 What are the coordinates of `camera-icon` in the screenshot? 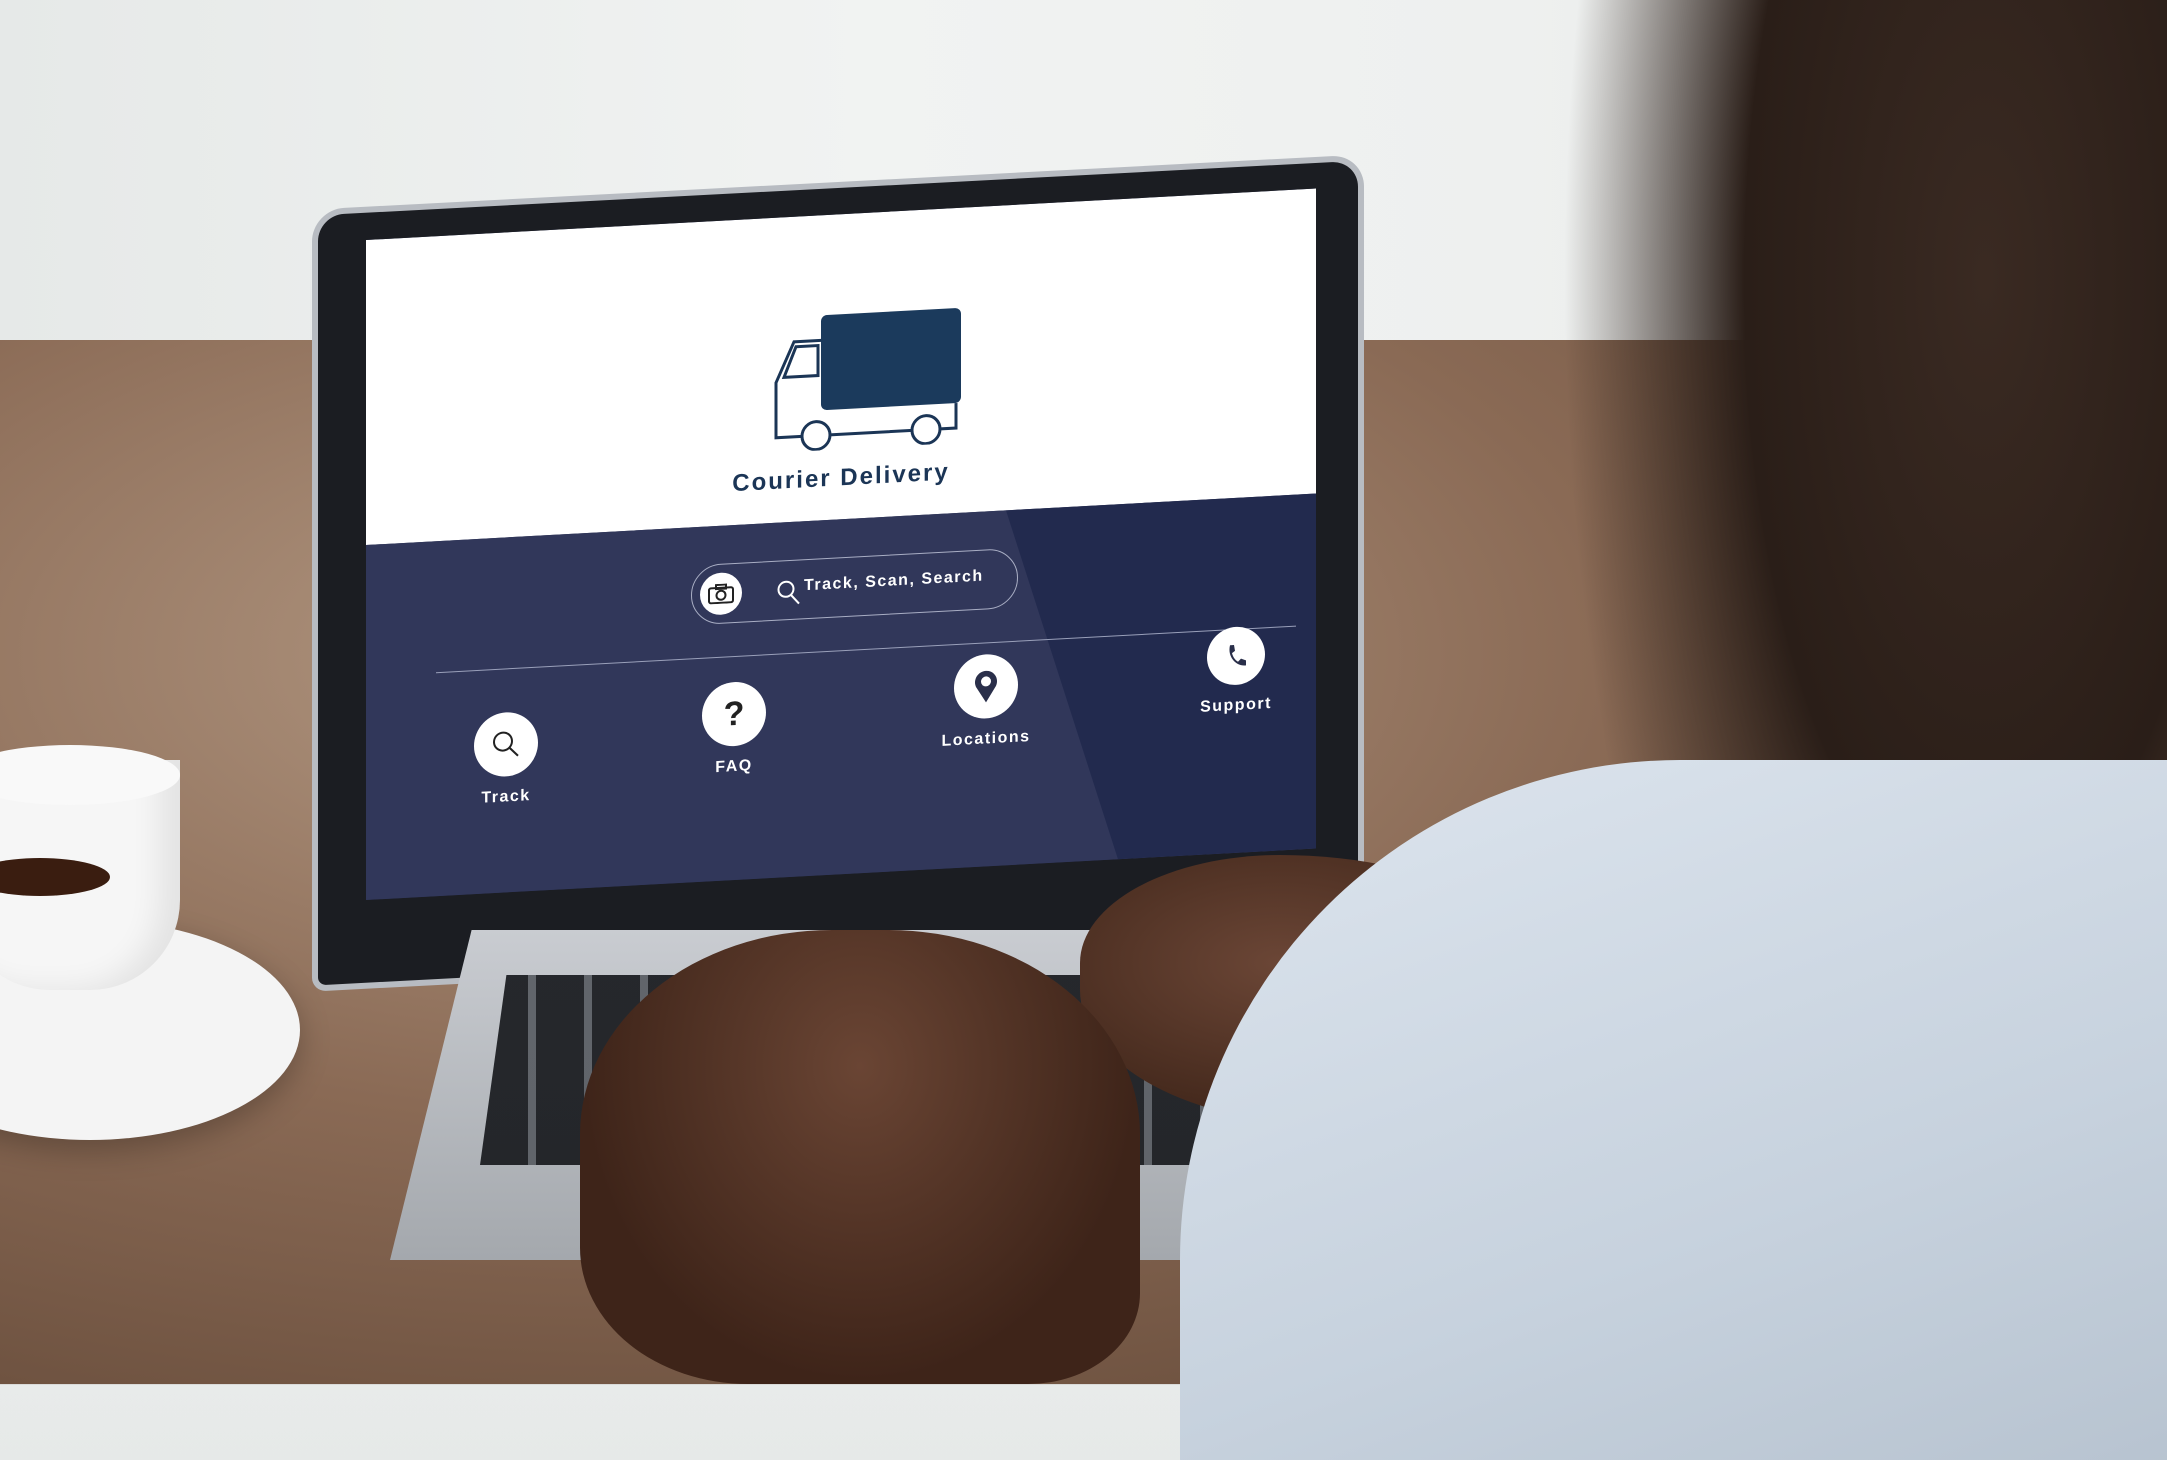 It's located at (721, 594).